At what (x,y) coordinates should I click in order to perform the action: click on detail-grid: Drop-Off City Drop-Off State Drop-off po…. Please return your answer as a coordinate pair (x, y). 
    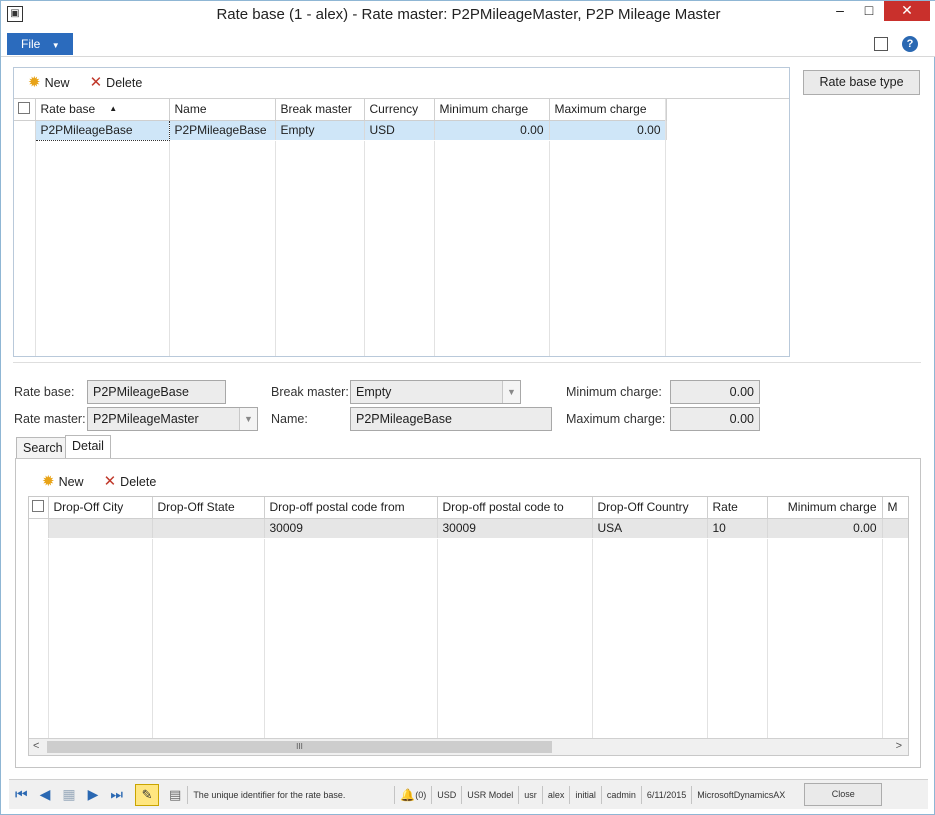
    Looking at the image, I should click on (468, 517).